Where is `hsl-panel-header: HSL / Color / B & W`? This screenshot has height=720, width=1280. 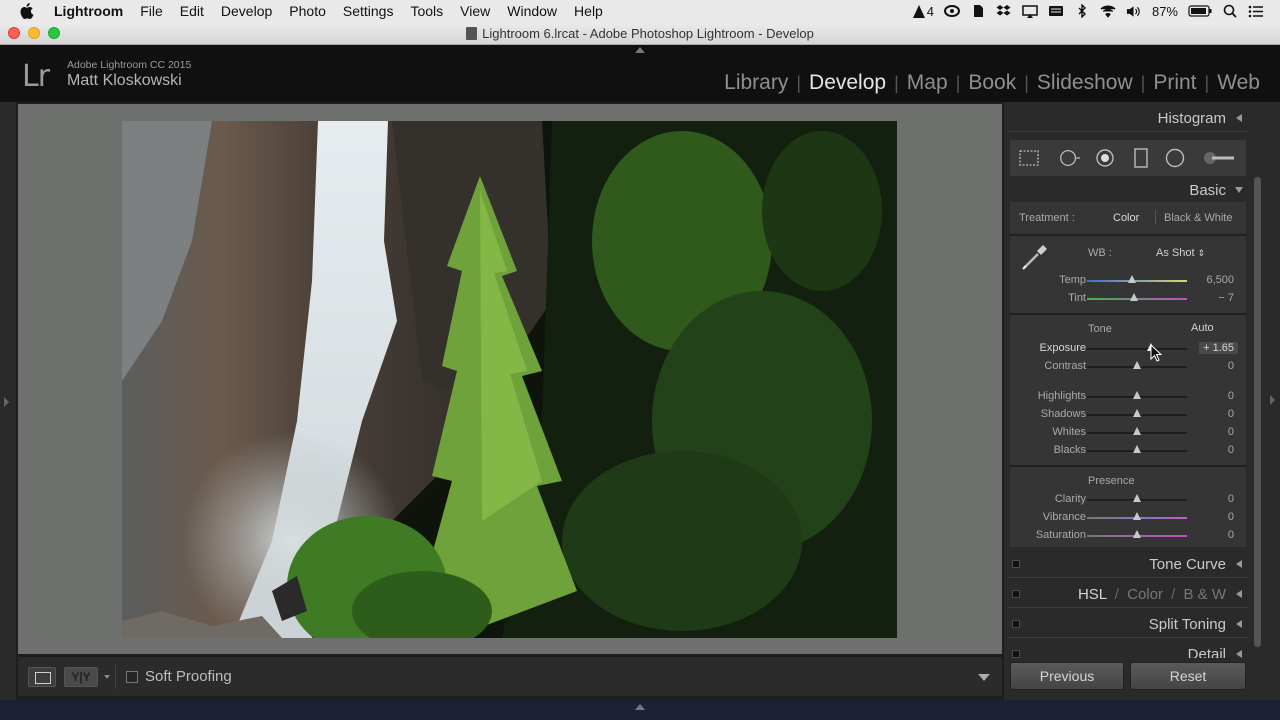 hsl-panel-header: HSL / Color / B & W is located at coordinates (1128, 594).